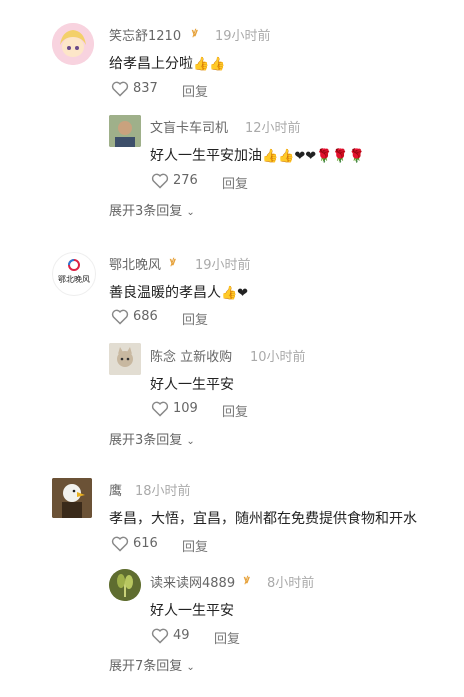  What do you see at coordinates (181, 635) in the screenshot?
I see `reply-like-count: 49` at bounding box center [181, 635].